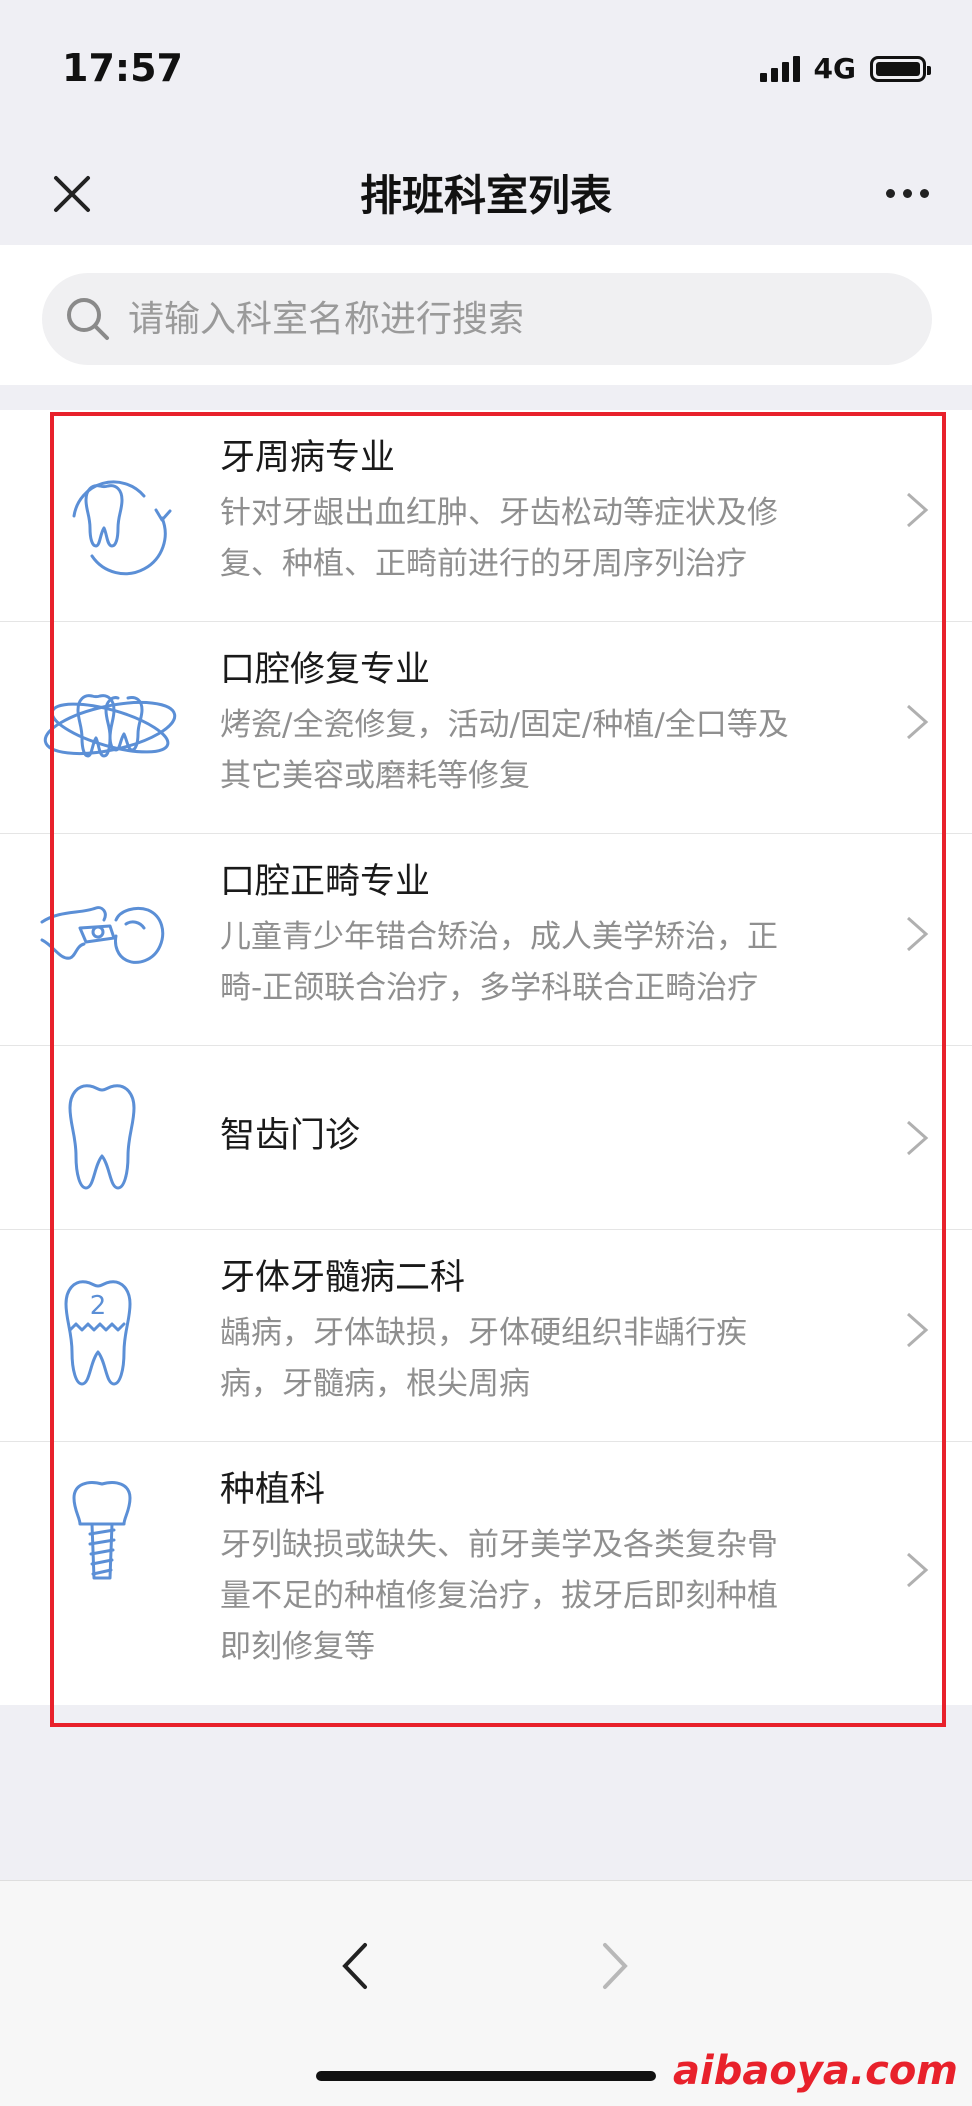 The image size is (972, 2106). I want to click on search-icon, so click(88, 319).